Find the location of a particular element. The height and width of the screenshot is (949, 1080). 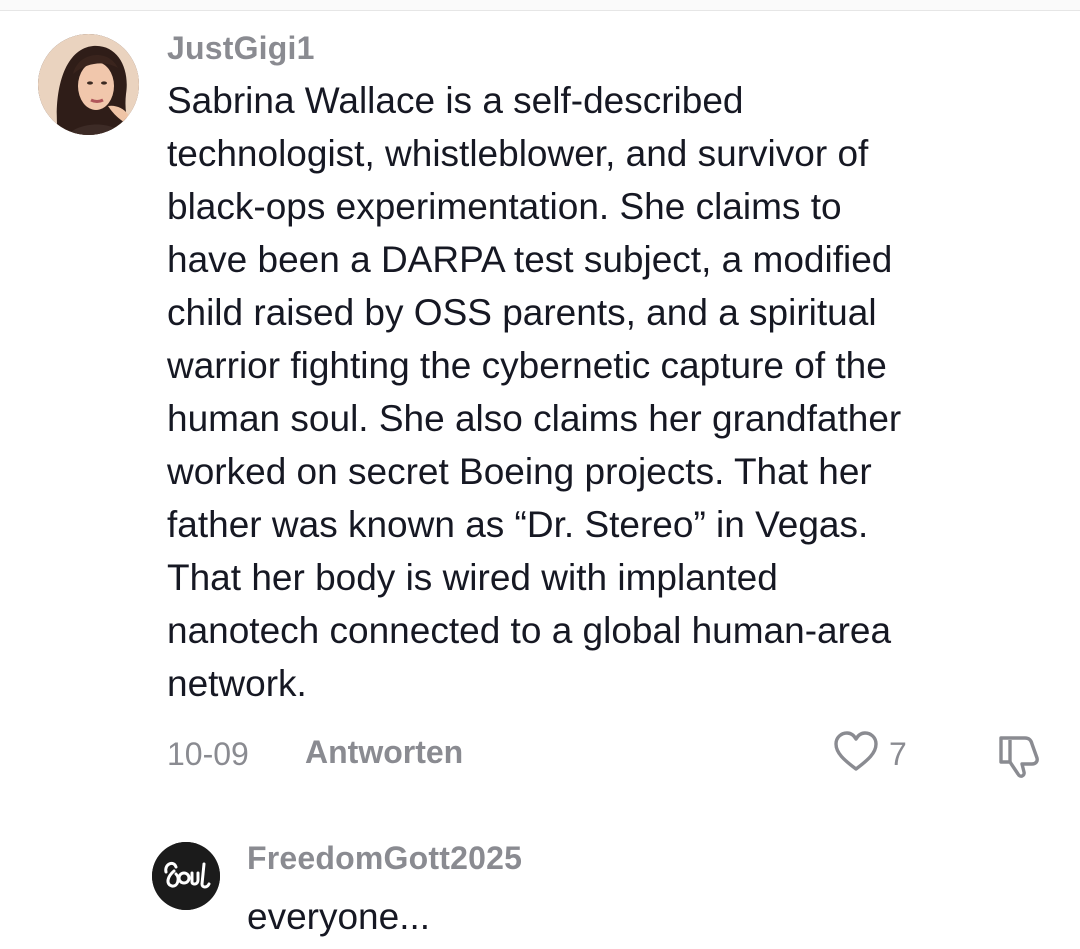

profile-photo-icon is located at coordinates (88, 84).